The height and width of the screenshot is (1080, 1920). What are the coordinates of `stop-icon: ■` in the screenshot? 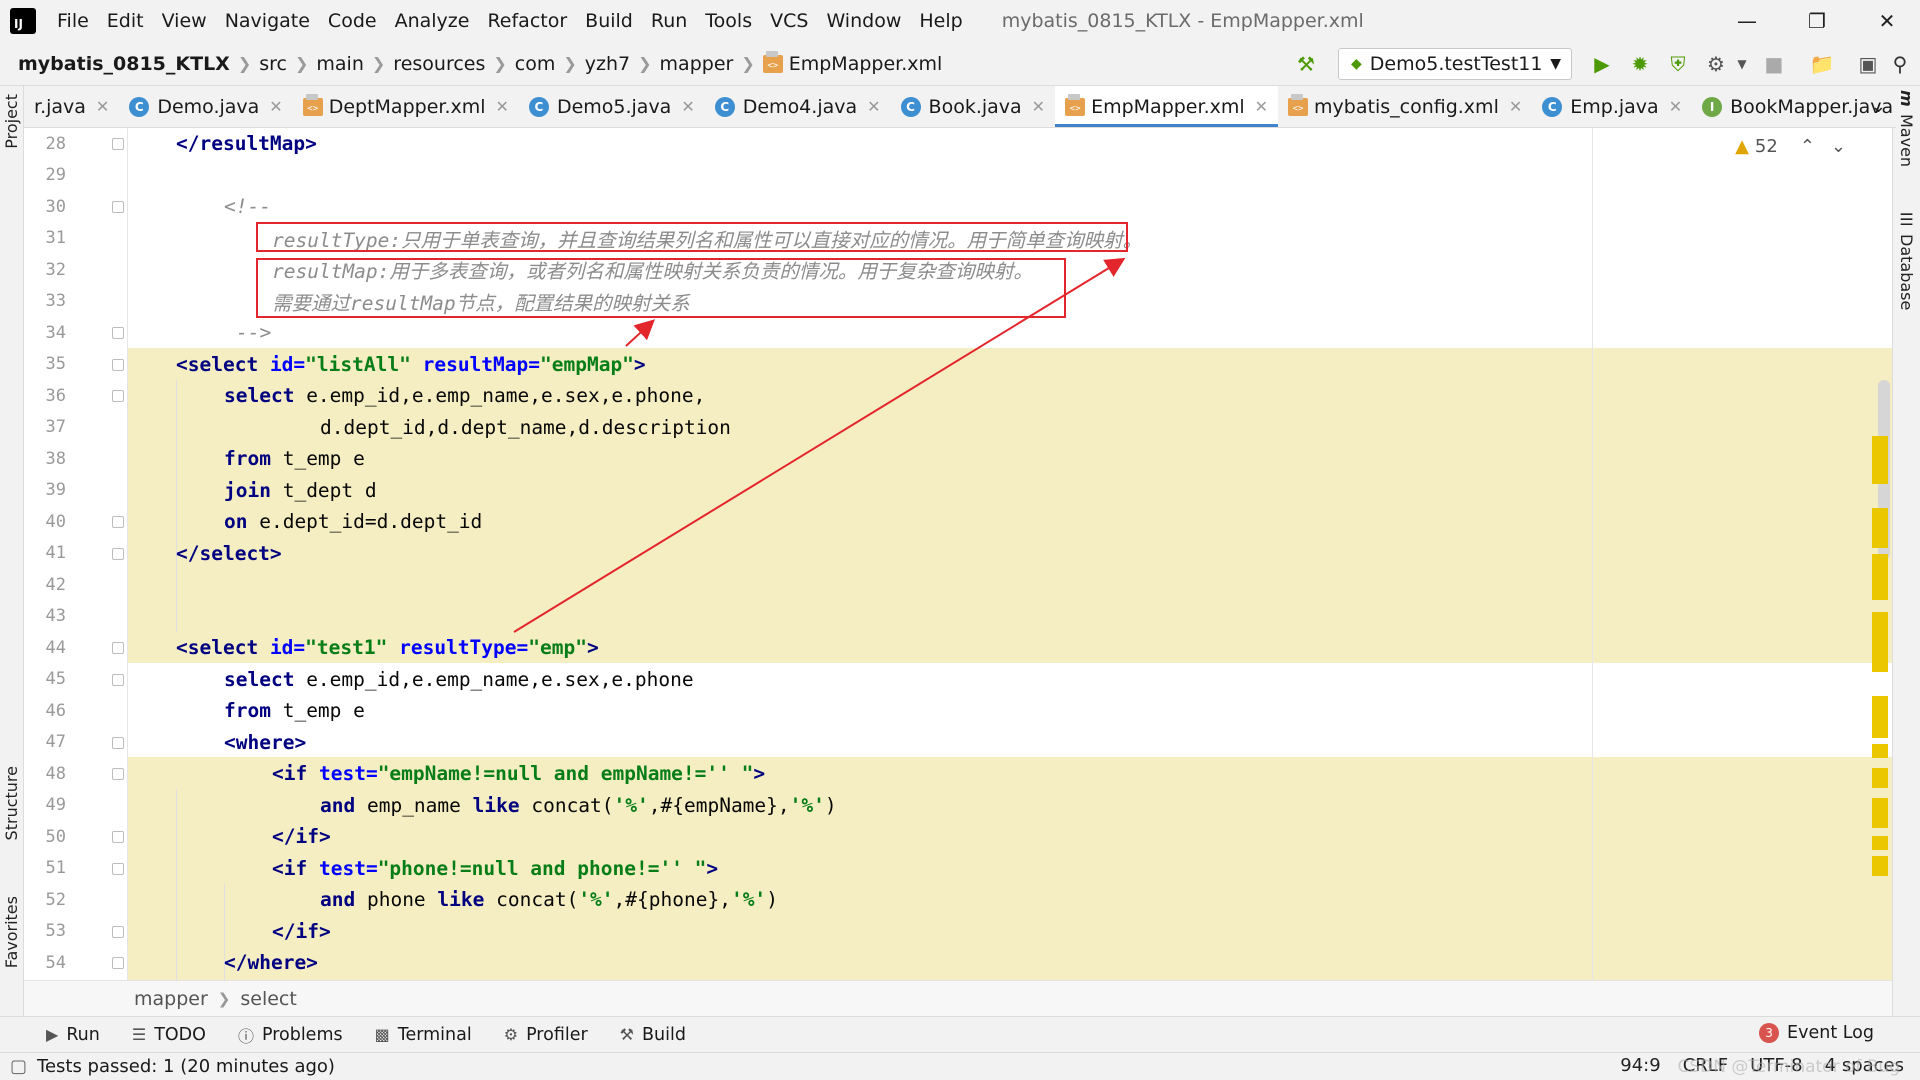 It's located at (1774, 64).